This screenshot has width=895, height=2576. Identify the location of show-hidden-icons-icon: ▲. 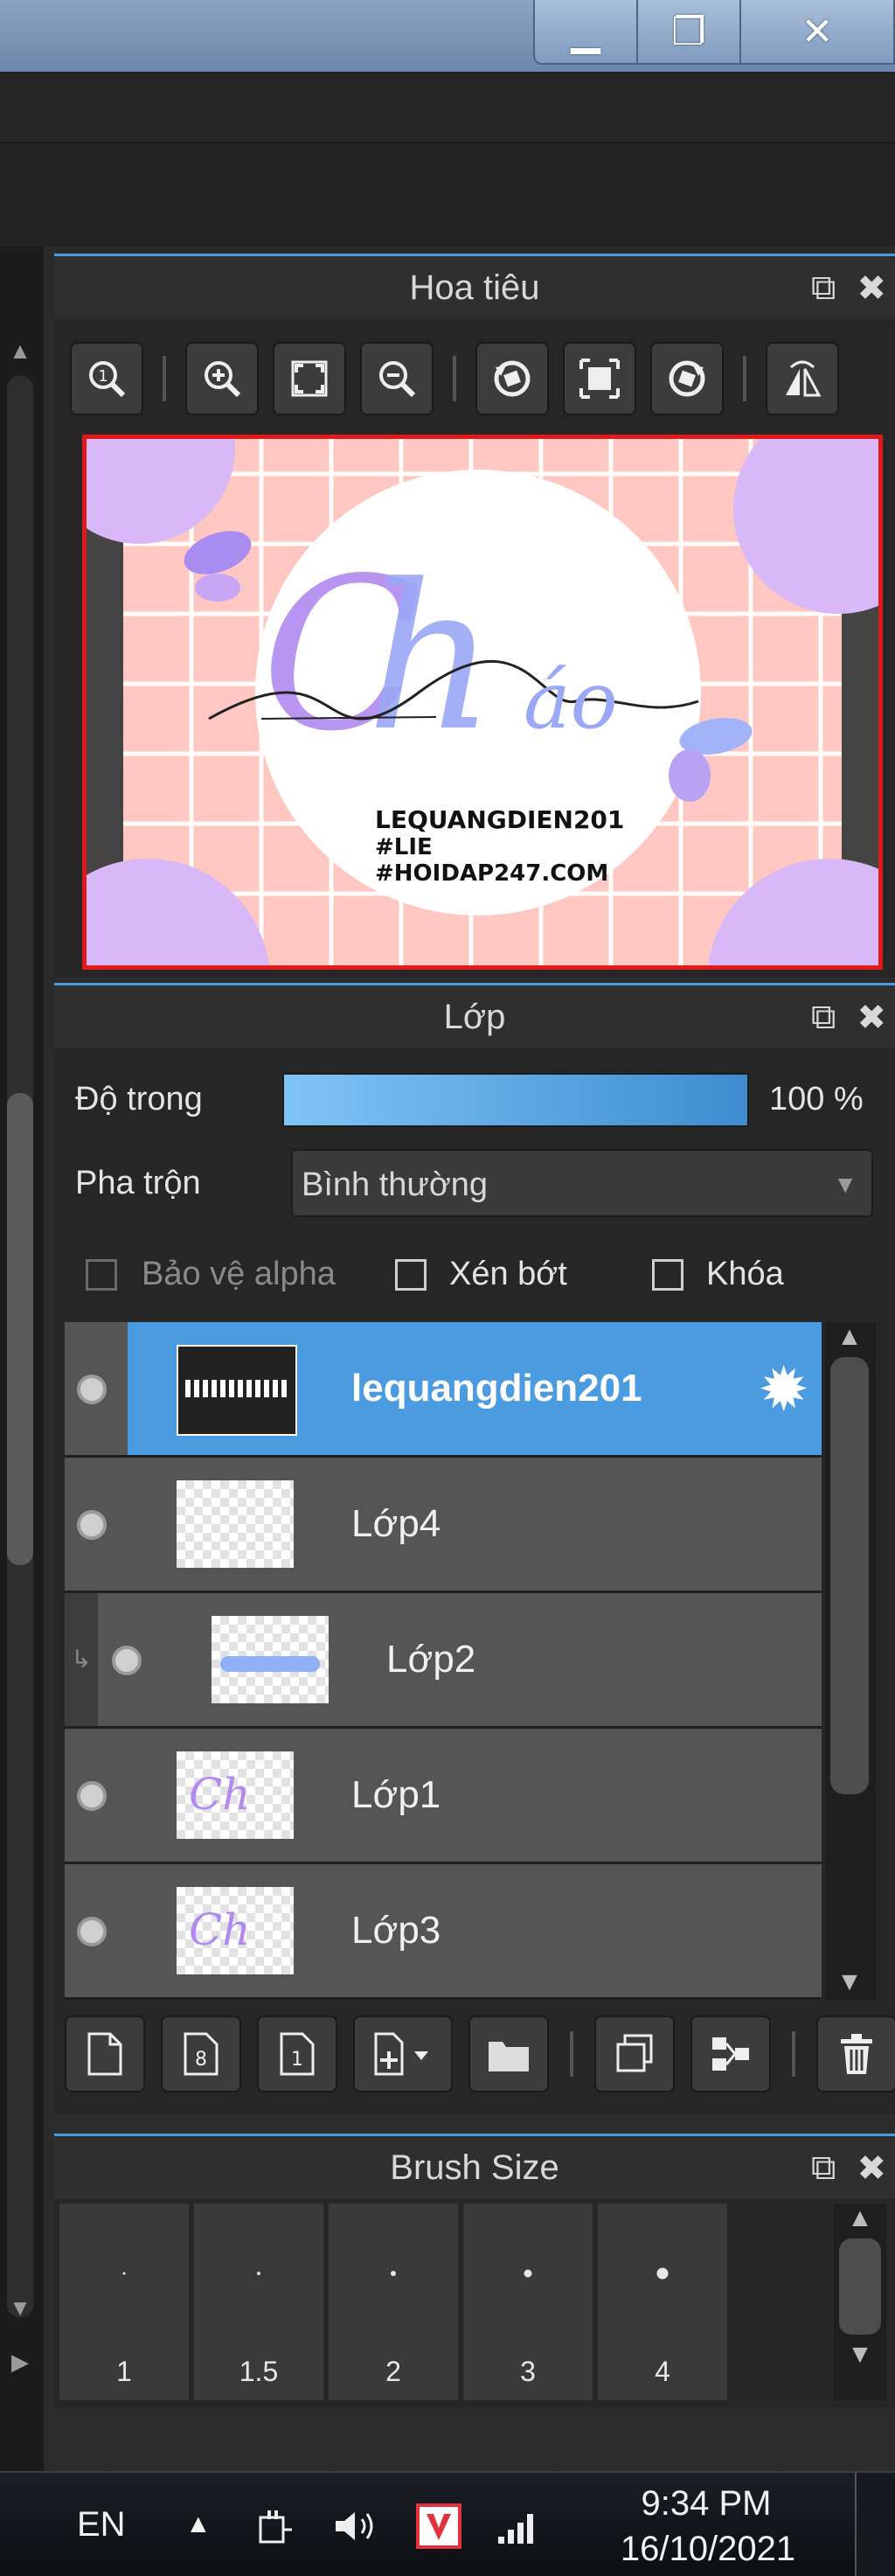
(198, 2524).